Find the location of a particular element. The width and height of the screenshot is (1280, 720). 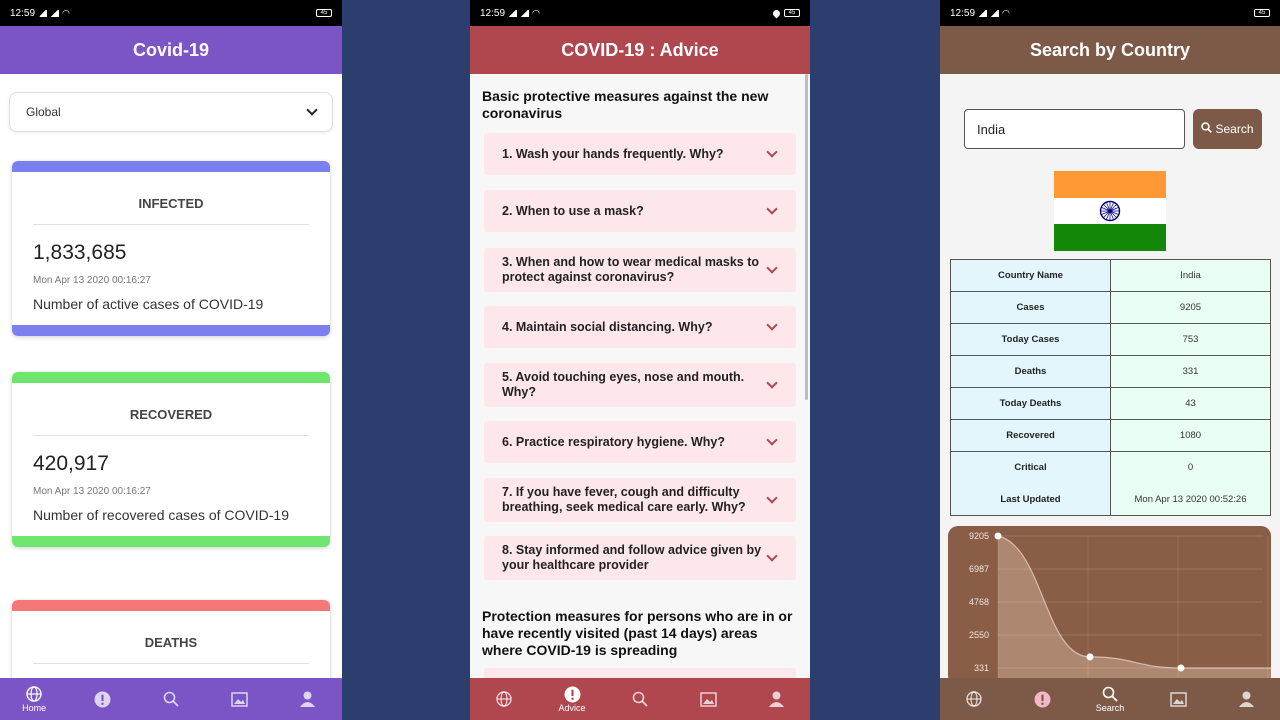

app-bar: Covid-19 is located at coordinates (171, 50).